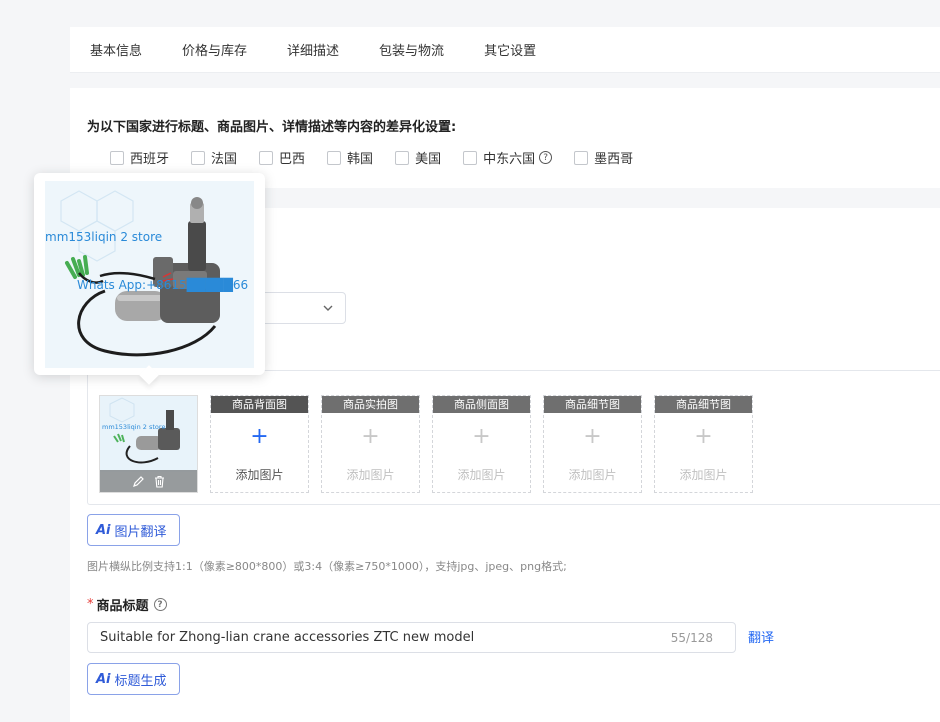 The width and height of the screenshot is (940, 722). Describe the element at coordinates (691, 637) in the screenshot. I see `char-counter: 55/128` at that location.